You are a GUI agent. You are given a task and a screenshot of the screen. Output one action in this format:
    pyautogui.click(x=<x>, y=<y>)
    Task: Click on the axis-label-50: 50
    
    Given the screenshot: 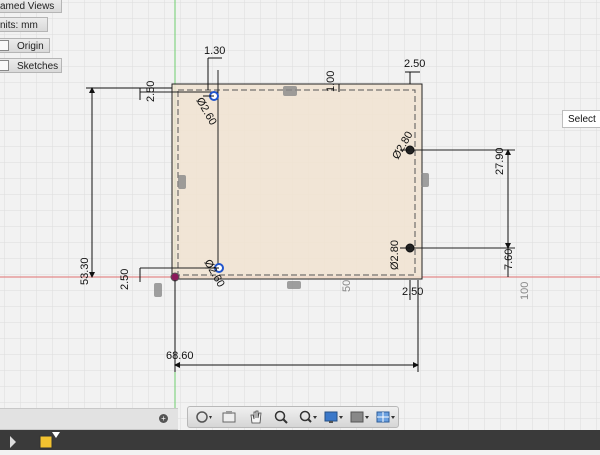 What is the action you would take?
    pyautogui.click(x=347, y=286)
    